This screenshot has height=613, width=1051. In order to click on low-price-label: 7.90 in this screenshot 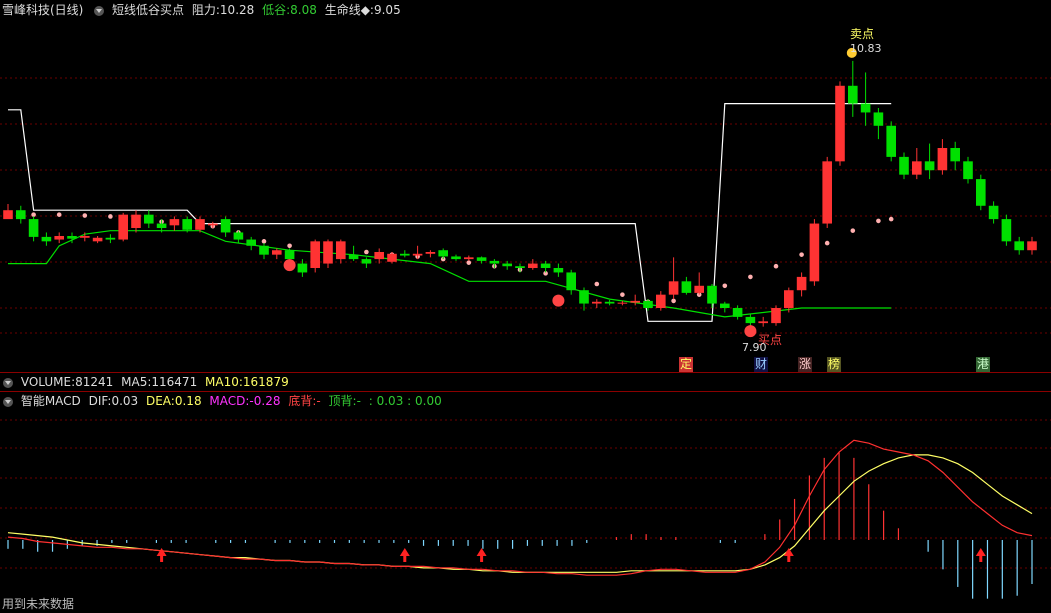, I will do `click(754, 347)`.